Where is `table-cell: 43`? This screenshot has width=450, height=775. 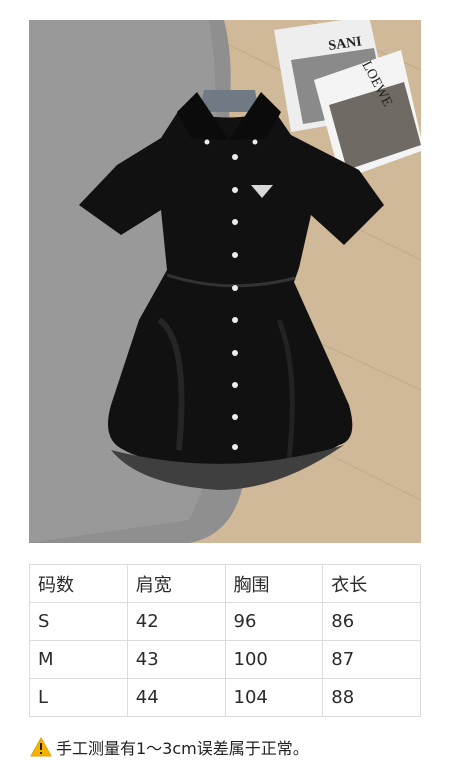
table-cell: 43 is located at coordinates (176, 659).